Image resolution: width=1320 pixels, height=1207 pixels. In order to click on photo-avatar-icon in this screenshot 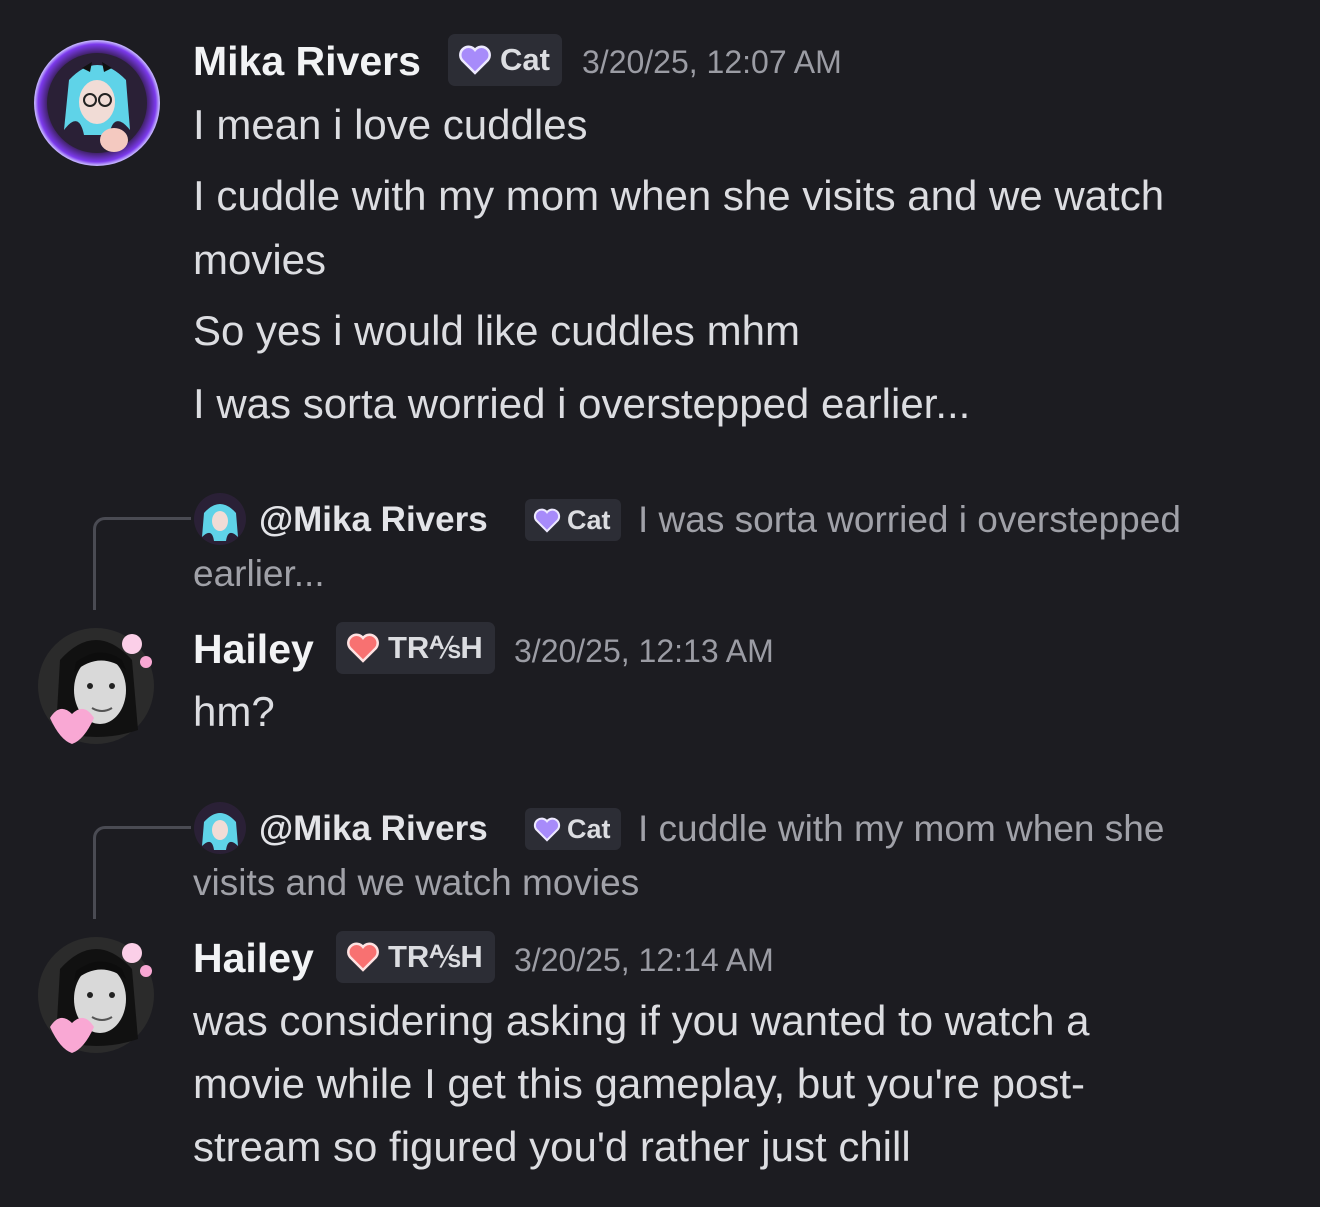, I will do `click(96, 995)`.